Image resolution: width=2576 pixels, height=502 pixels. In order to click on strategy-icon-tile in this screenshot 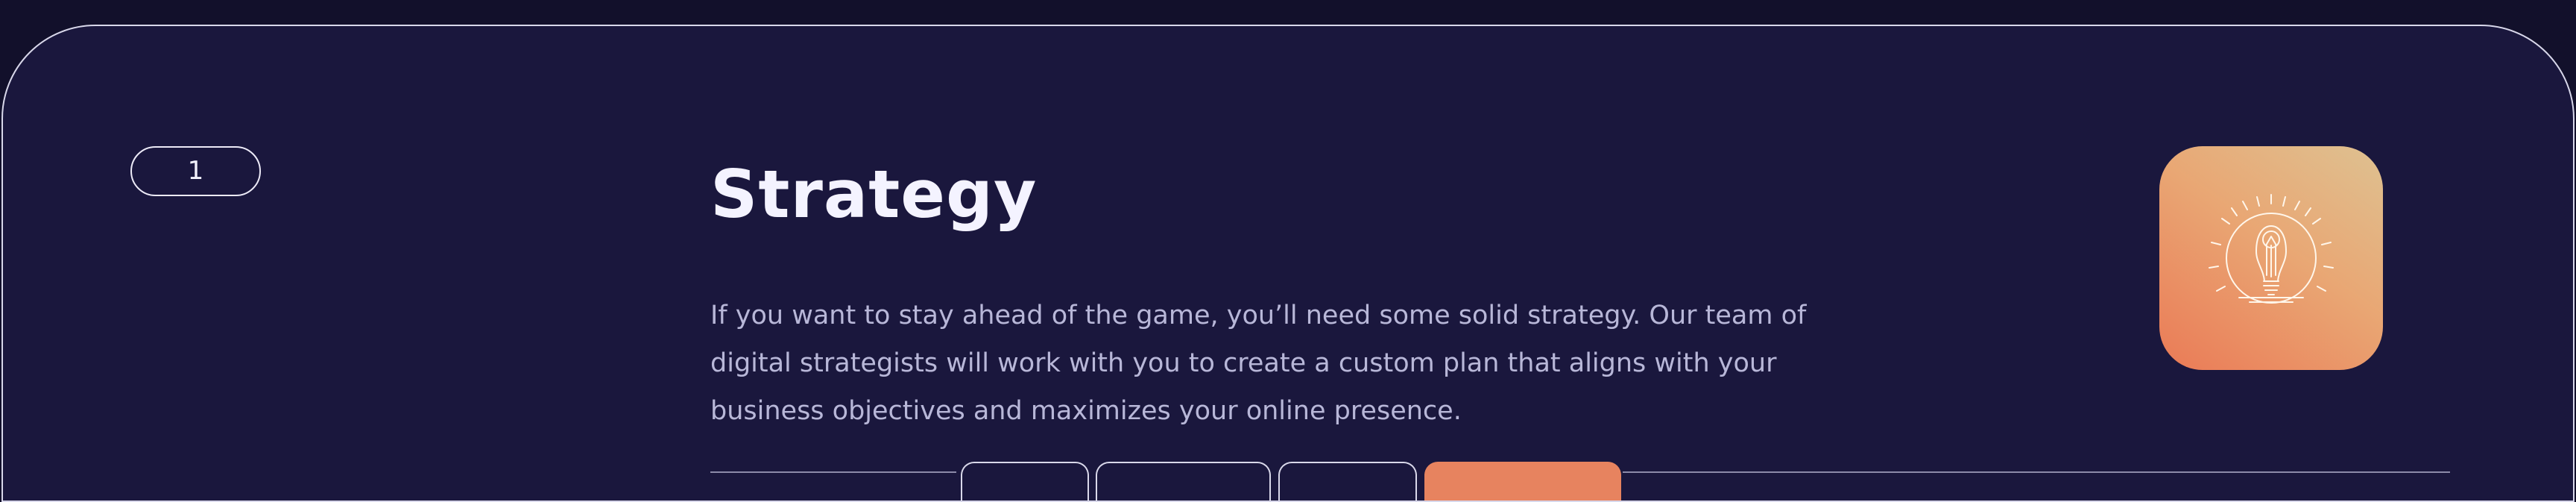, I will do `click(2271, 258)`.